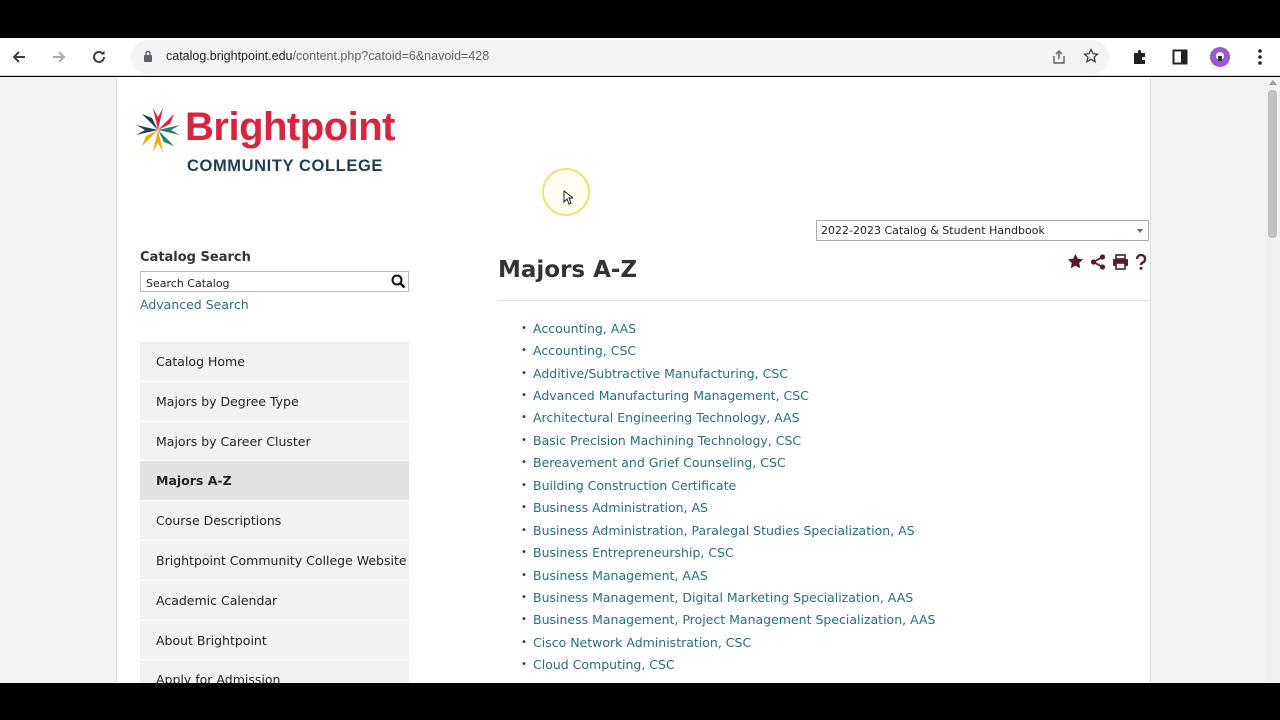 The height and width of the screenshot is (720, 1280). I want to click on sidebar-item-majors-by-career-cluster: Majors by Career Cluster, so click(274, 441).